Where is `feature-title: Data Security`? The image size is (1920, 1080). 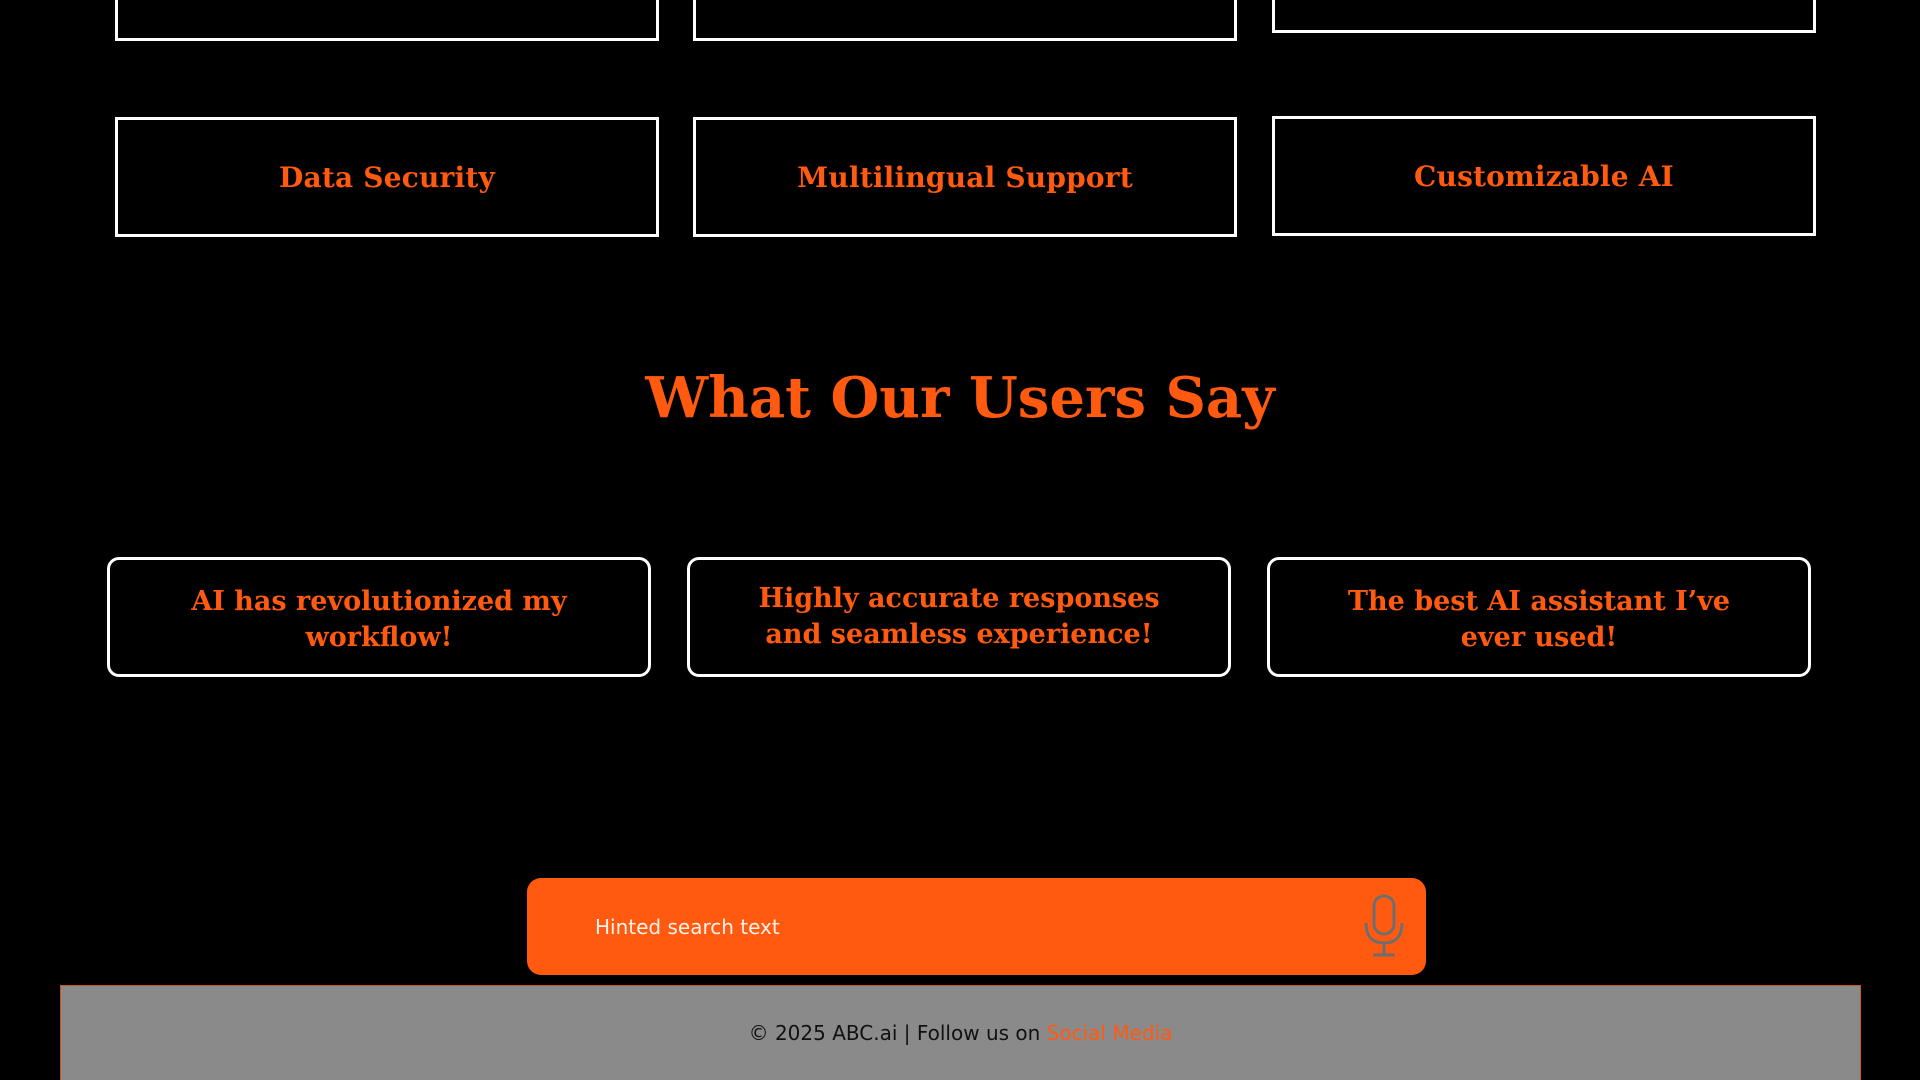
feature-title: Data Security is located at coordinates (387, 177).